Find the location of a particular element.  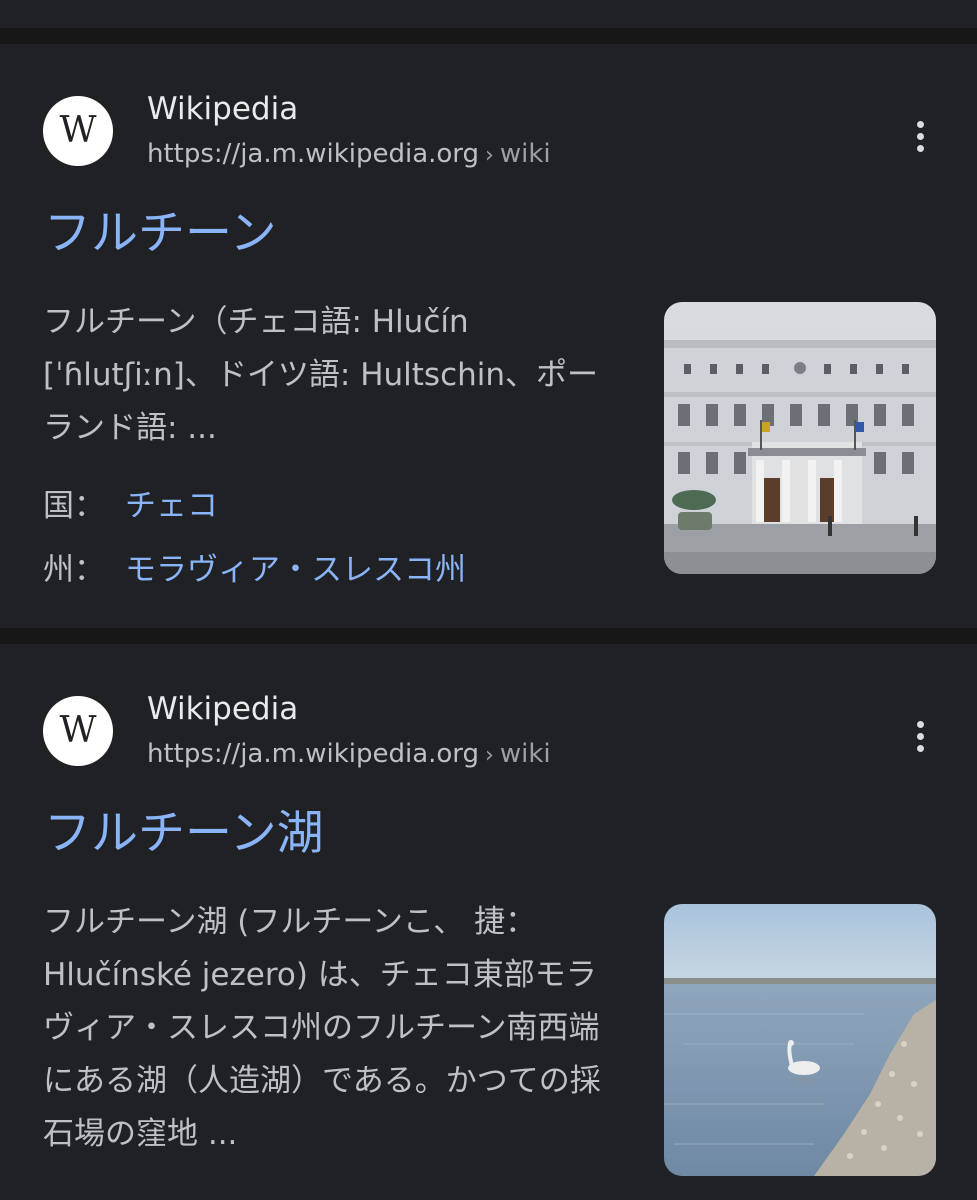

fact-label: 州： is located at coordinates (74, 570).